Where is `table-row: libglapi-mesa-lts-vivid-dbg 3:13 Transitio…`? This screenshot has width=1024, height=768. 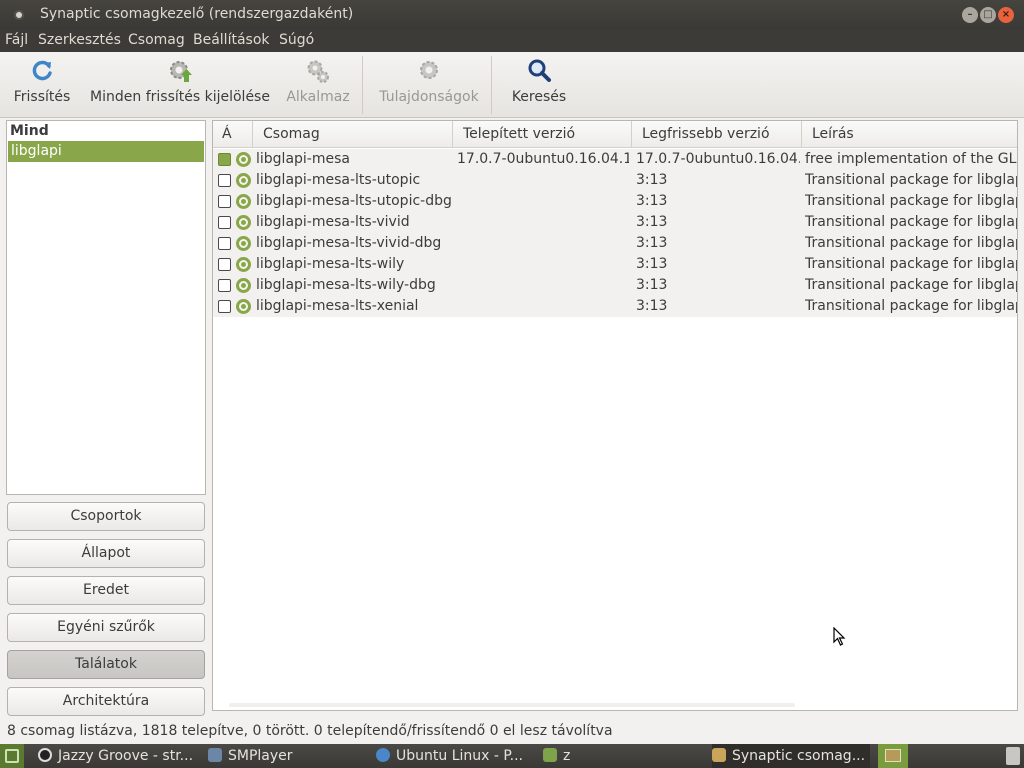 table-row: libglapi-mesa-lts-vivid-dbg 3:13 Transitio… is located at coordinates (615, 243).